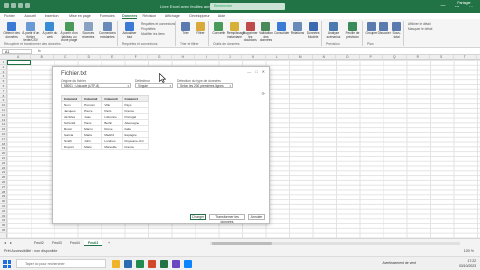 The height and width of the screenshot is (270, 480). Describe the element at coordinates (88, 30) in the screenshot. I see `ribbon-button-0-4: Sources récentes` at that location.